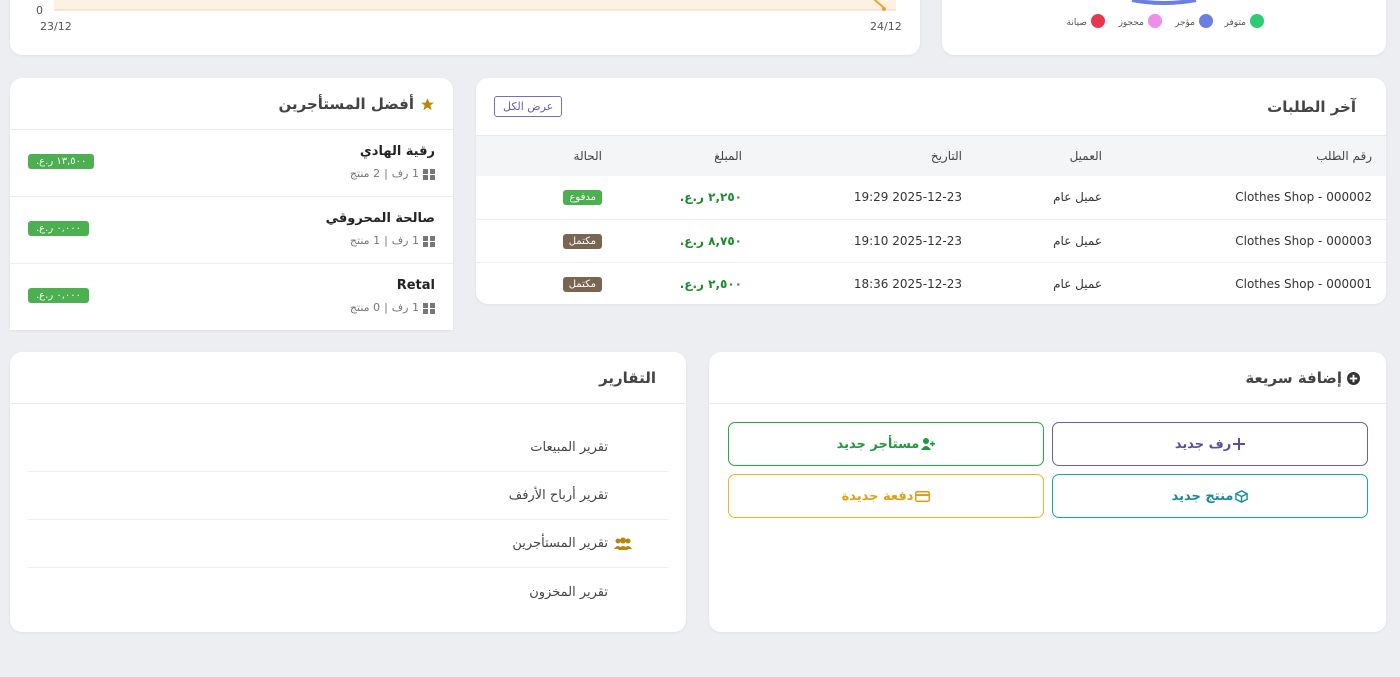 The width and height of the screenshot is (1400, 677). What do you see at coordinates (415, 285) in the screenshot?
I see `renter-name: Retal` at bounding box center [415, 285].